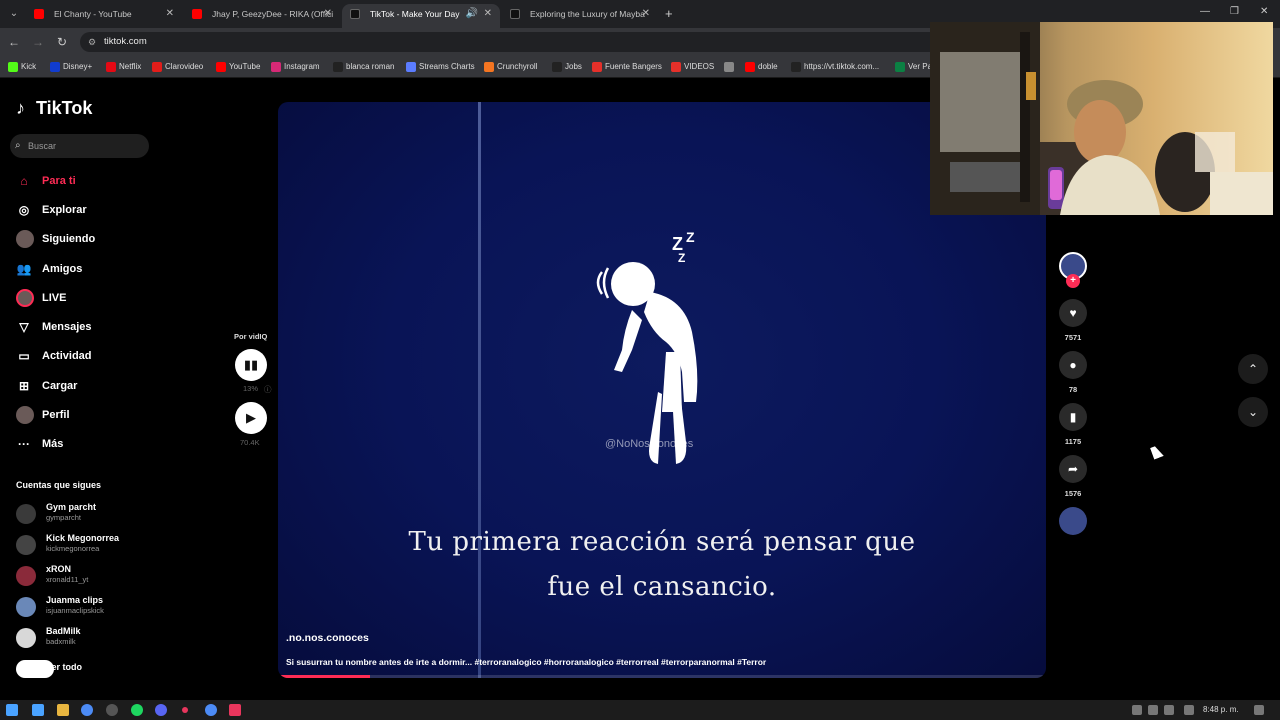 The image size is (1280, 720). What do you see at coordinates (14, 42) in the screenshot?
I see `back-button: ←` at bounding box center [14, 42].